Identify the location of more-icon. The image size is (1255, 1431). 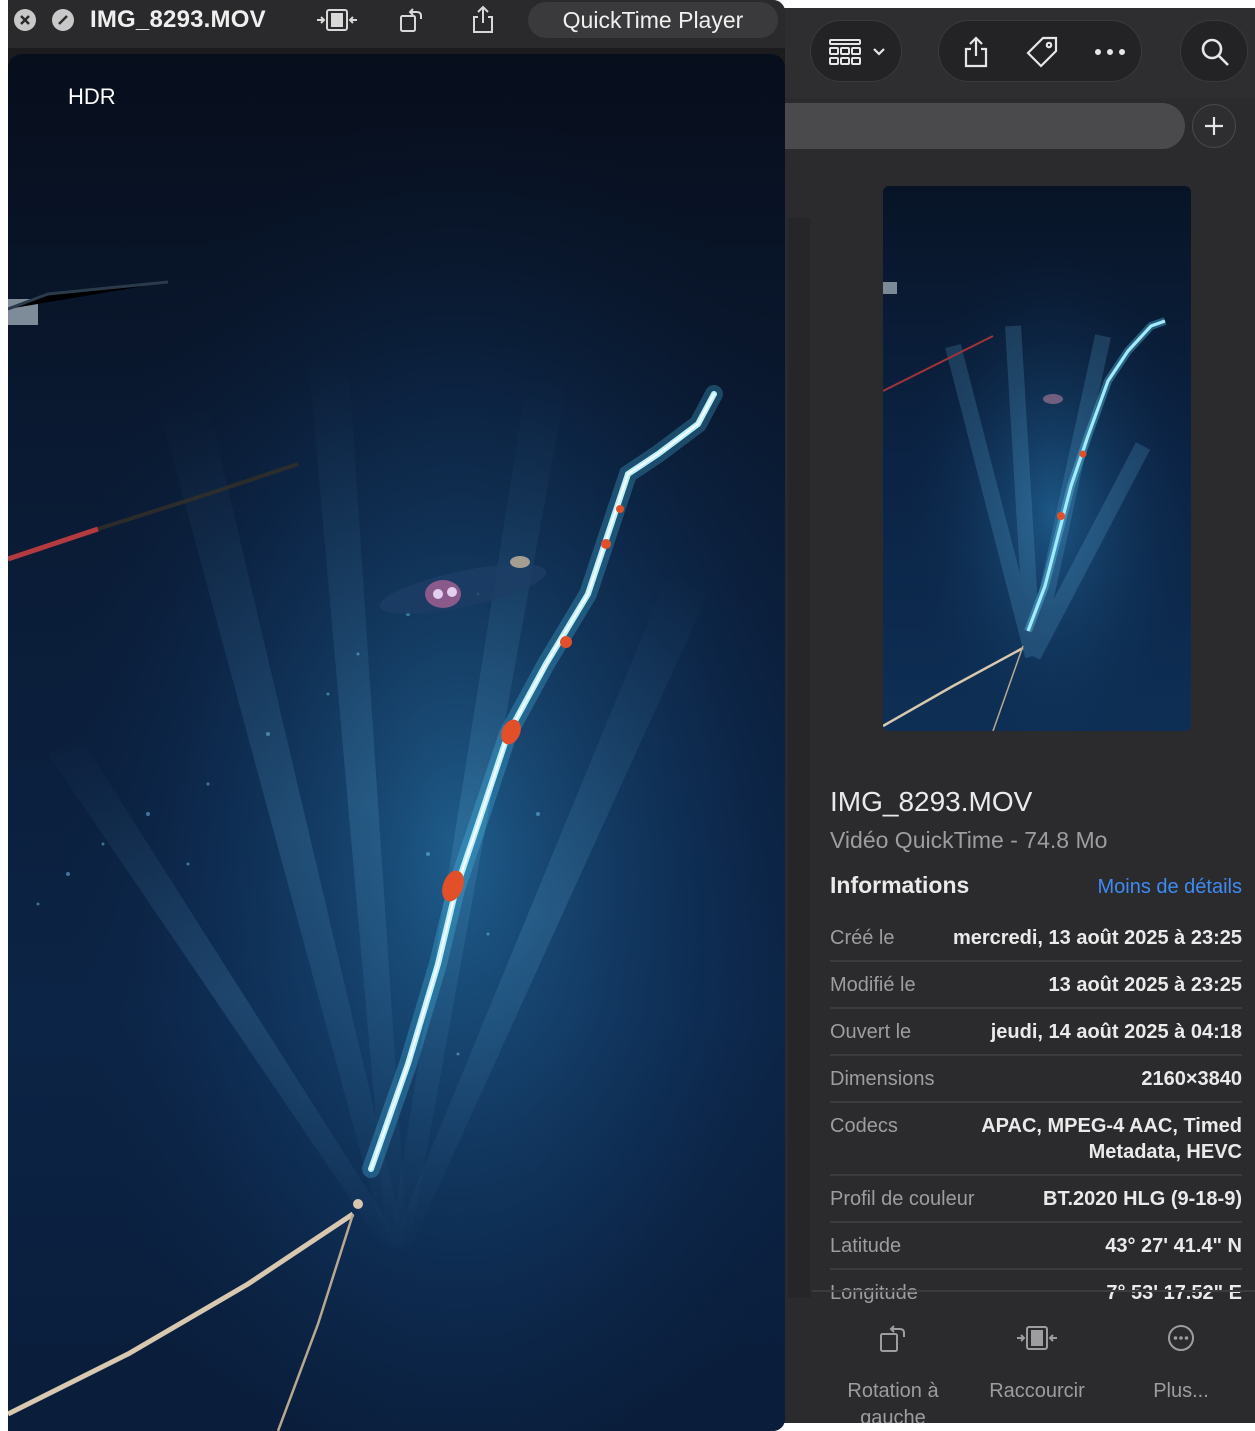
(1110, 52).